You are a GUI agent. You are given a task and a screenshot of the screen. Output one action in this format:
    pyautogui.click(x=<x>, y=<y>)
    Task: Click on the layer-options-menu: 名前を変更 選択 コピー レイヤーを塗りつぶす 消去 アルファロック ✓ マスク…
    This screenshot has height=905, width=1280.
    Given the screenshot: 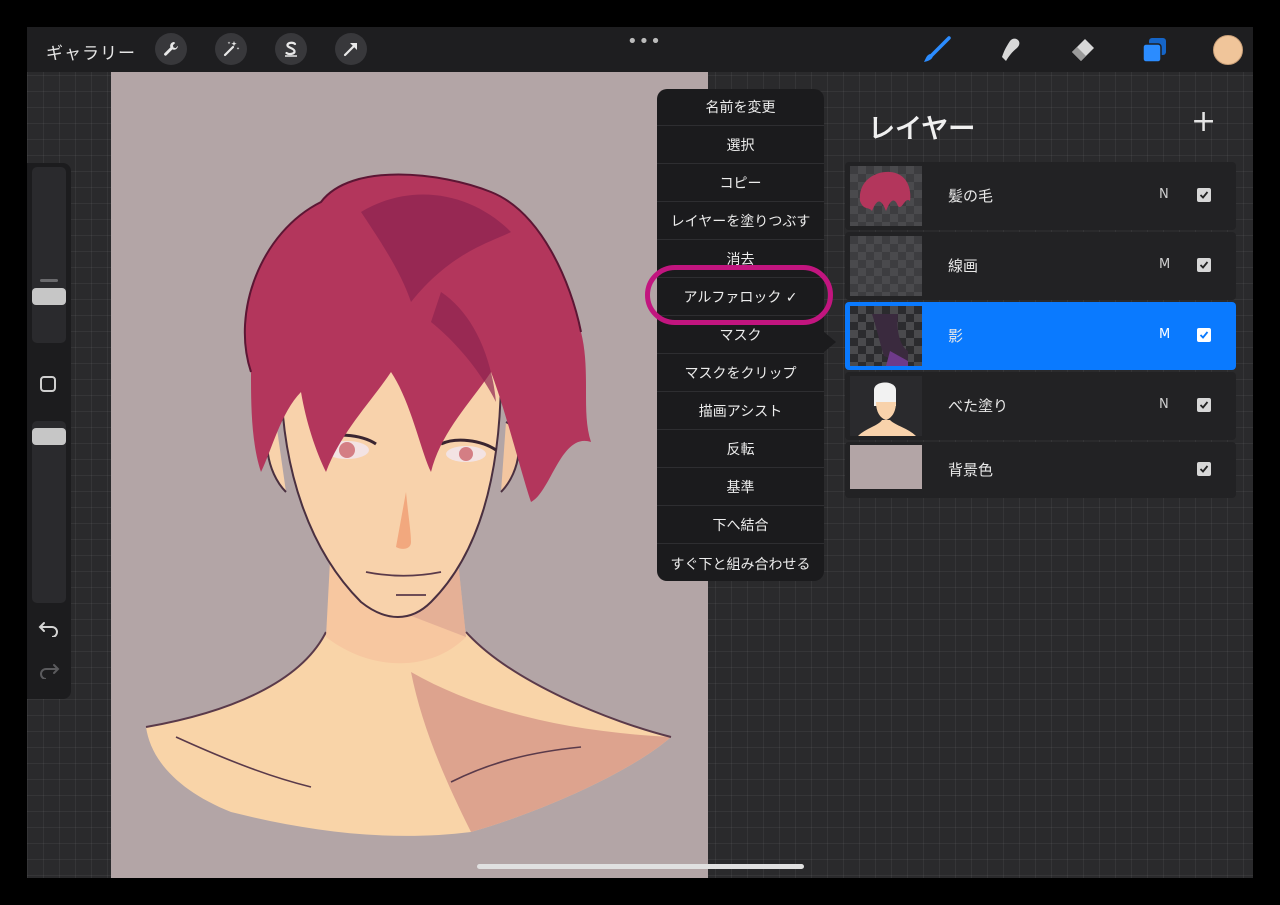 What is the action you would take?
    pyautogui.click(x=740, y=335)
    